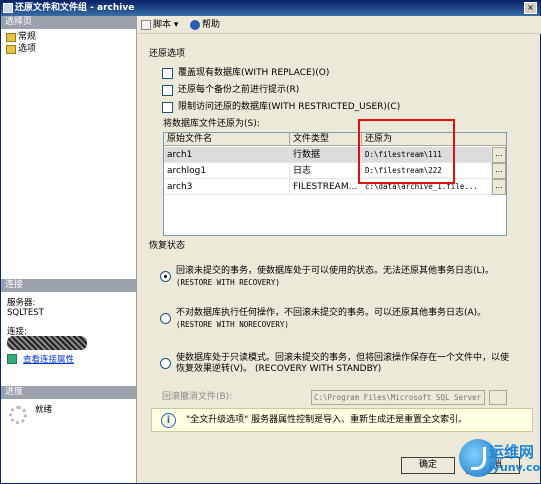  What do you see at coordinates (227, 187) in the screenshot?
I see `table-row: arch3` at bounding box center [227, 187].